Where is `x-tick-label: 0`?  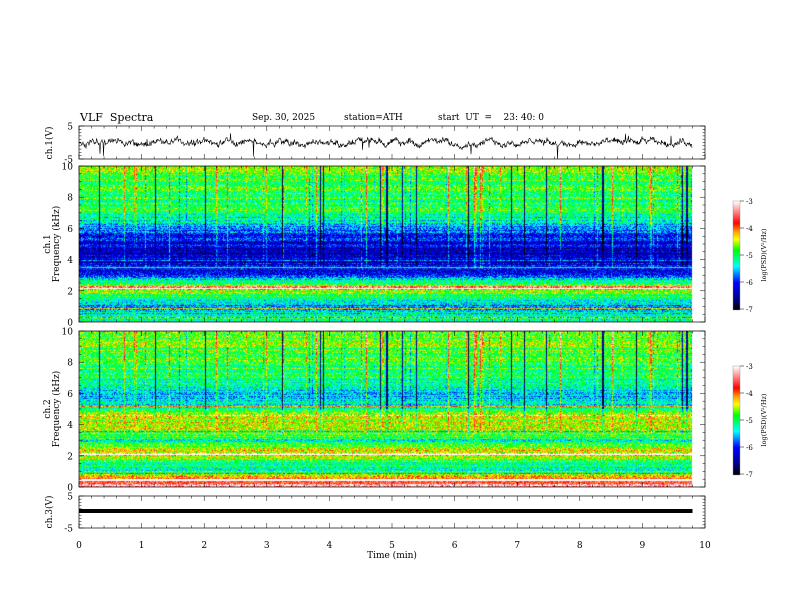
x-tick-label: 0 is located at coordinates (79, 546).